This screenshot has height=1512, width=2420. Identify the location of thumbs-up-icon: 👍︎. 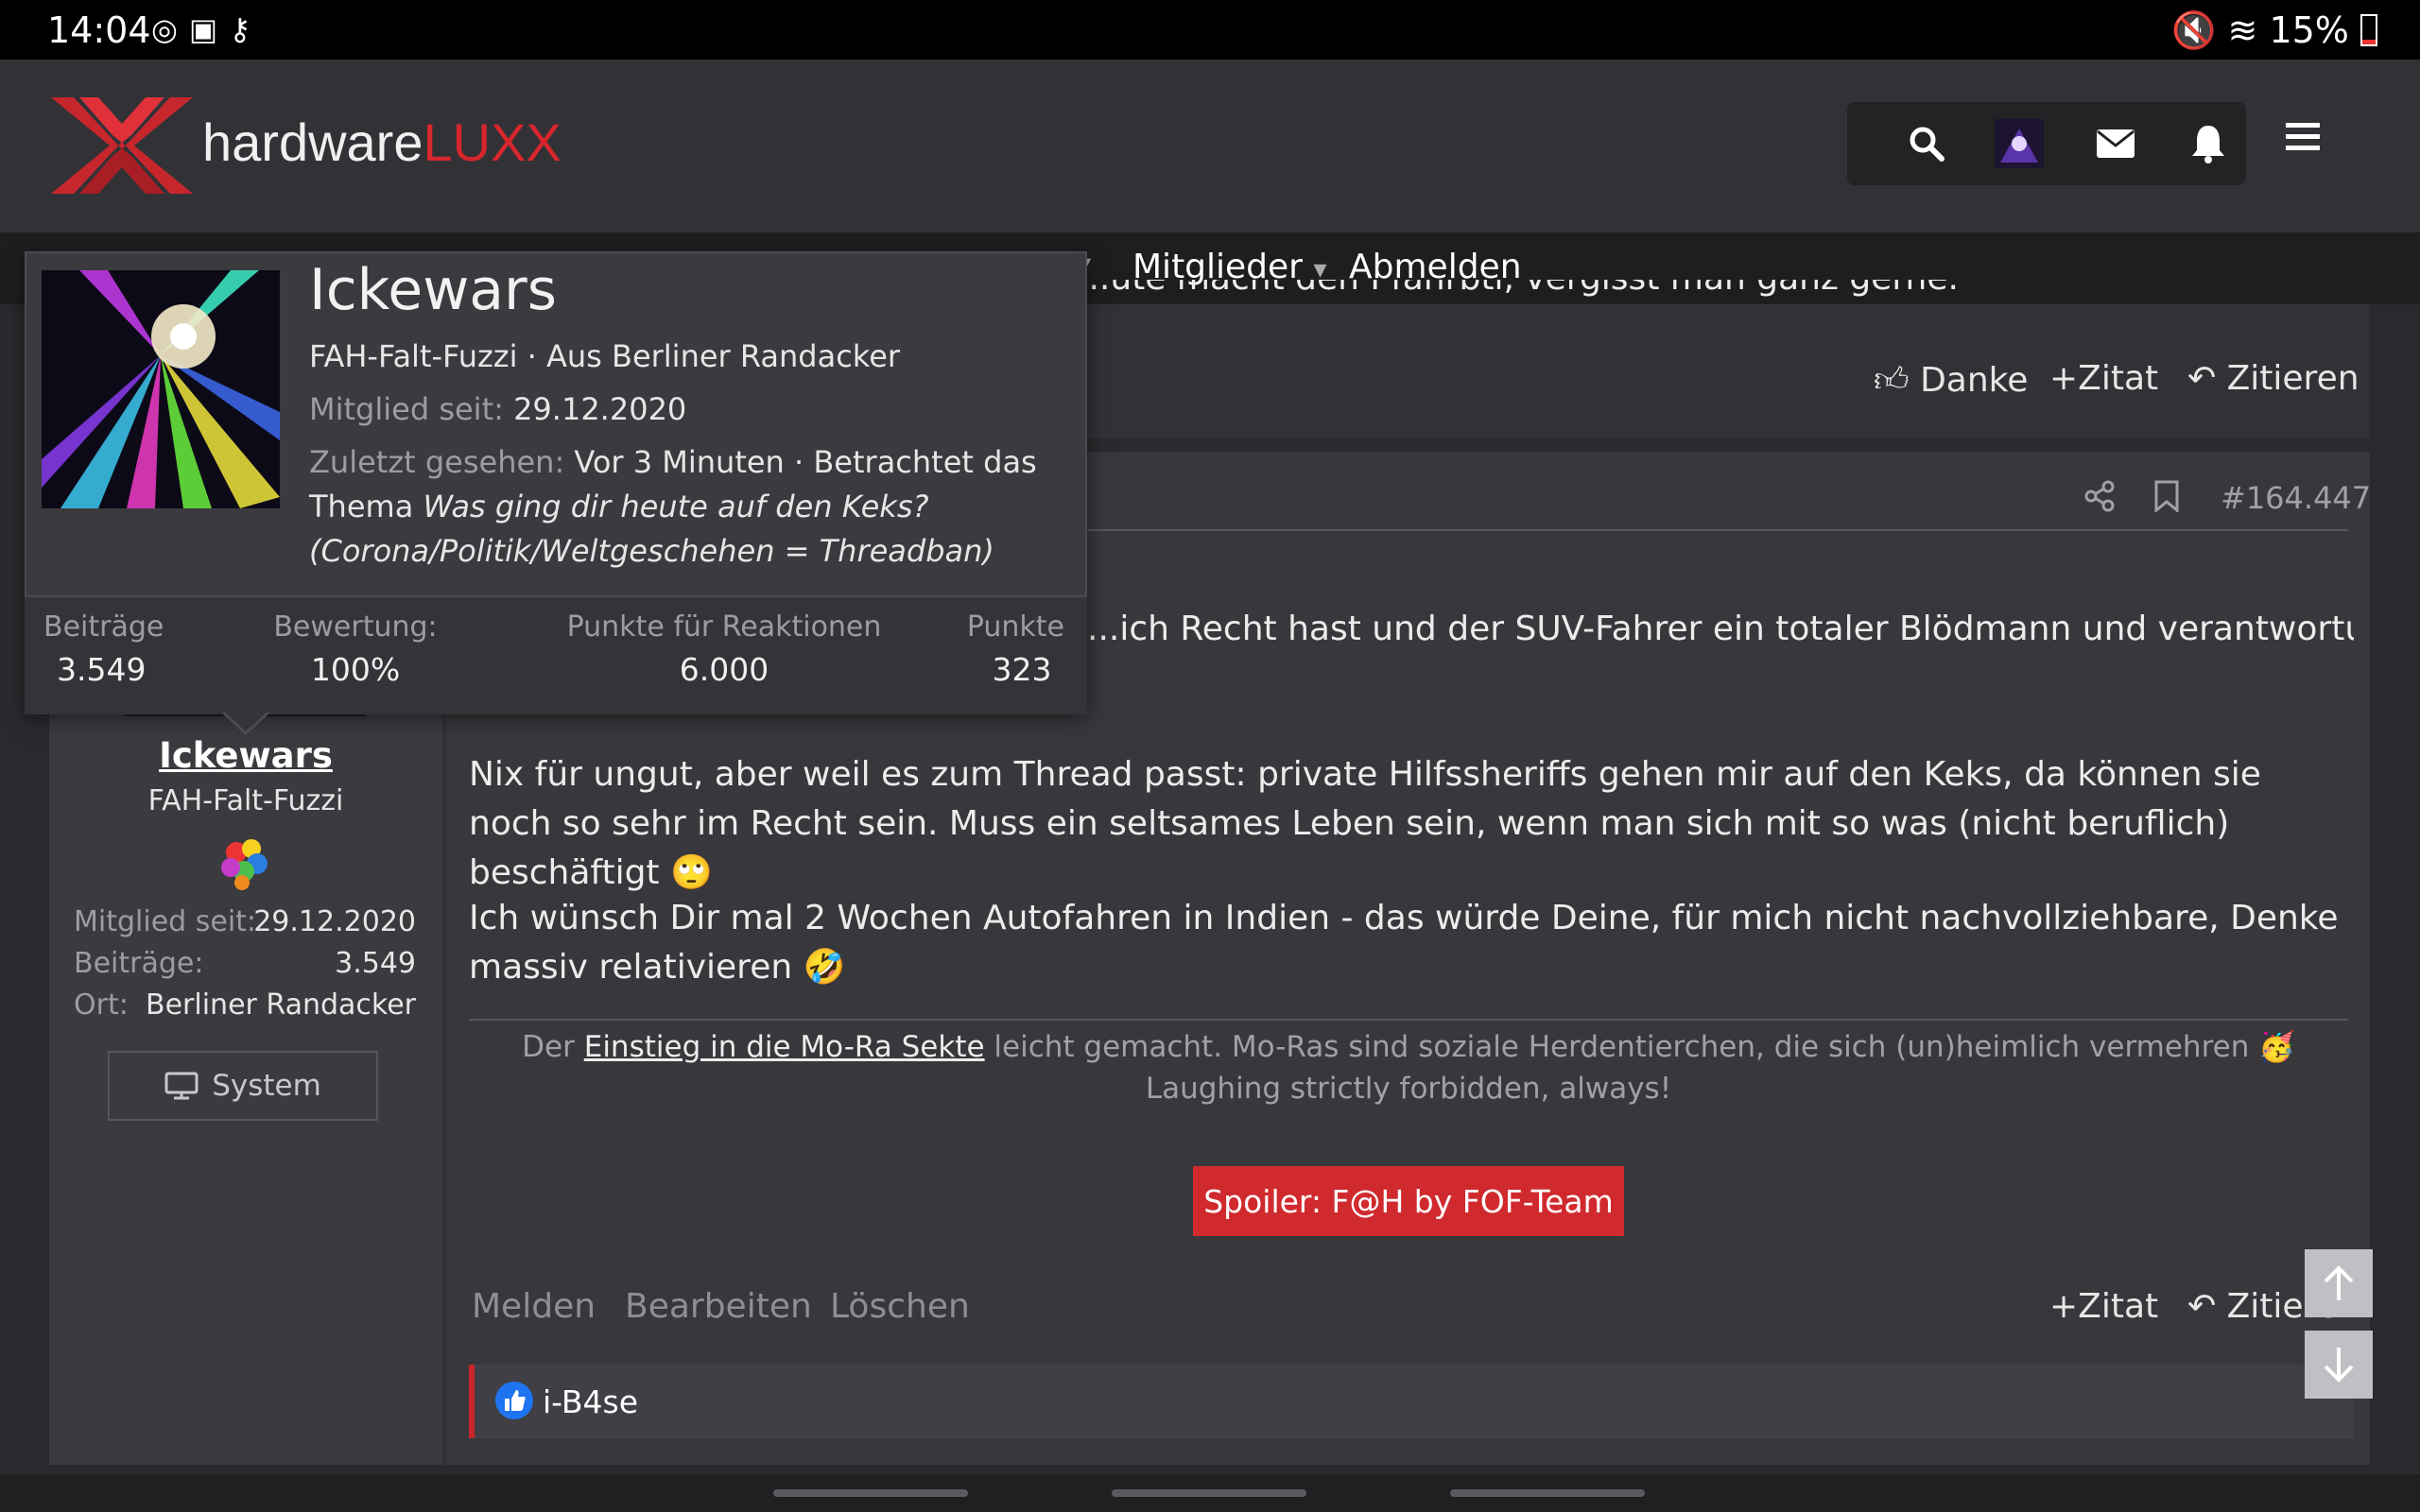
(1892, 380).